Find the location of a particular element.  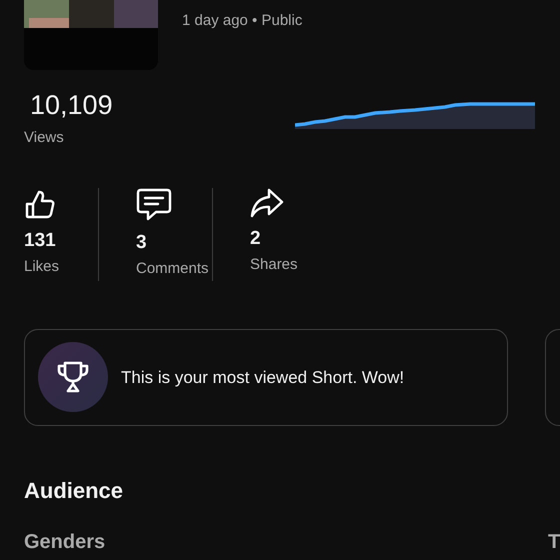

views-count: 10,109 is located at coordinates (71, 105).